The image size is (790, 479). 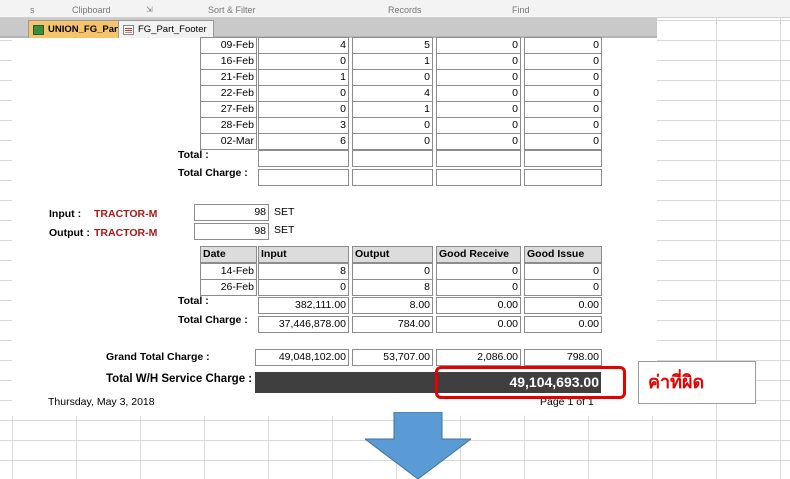 What do you see at coordinates (392, 357) in the screenshot?
I see `grand-total-output: 53,707.00` at bounding box center [392, 357].